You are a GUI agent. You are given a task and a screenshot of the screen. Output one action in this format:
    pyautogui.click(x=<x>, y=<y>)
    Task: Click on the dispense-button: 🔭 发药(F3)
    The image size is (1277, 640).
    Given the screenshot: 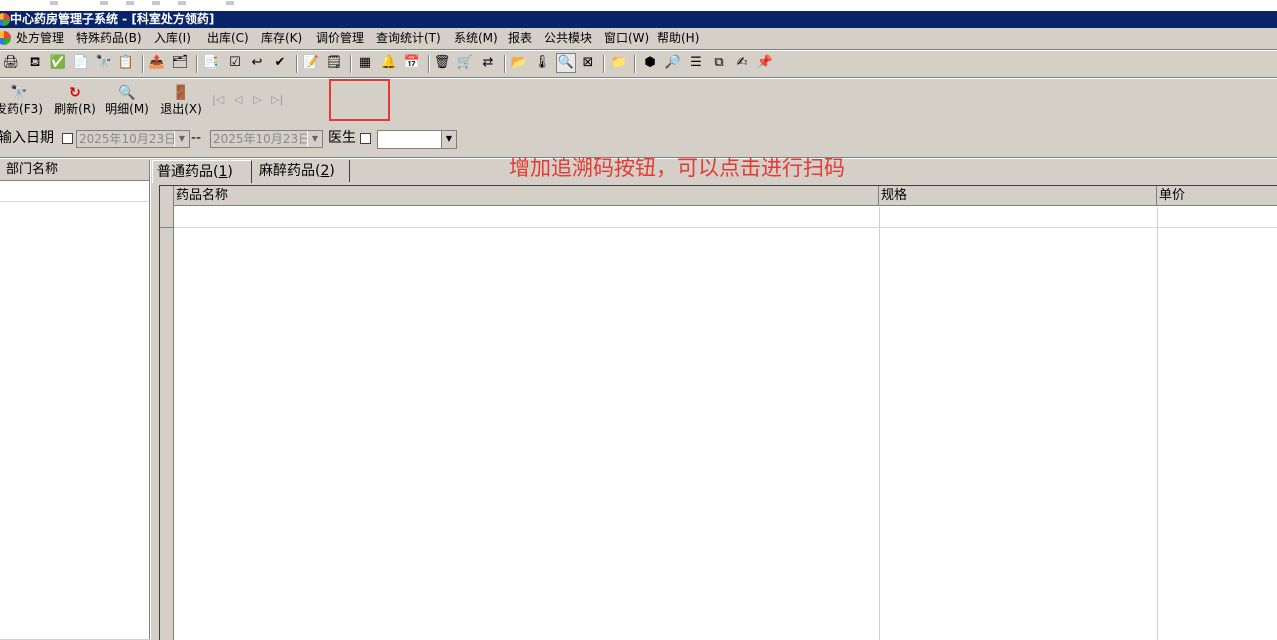 What is the action you would take?
    pyautogui.click(x=22, y=101)
    